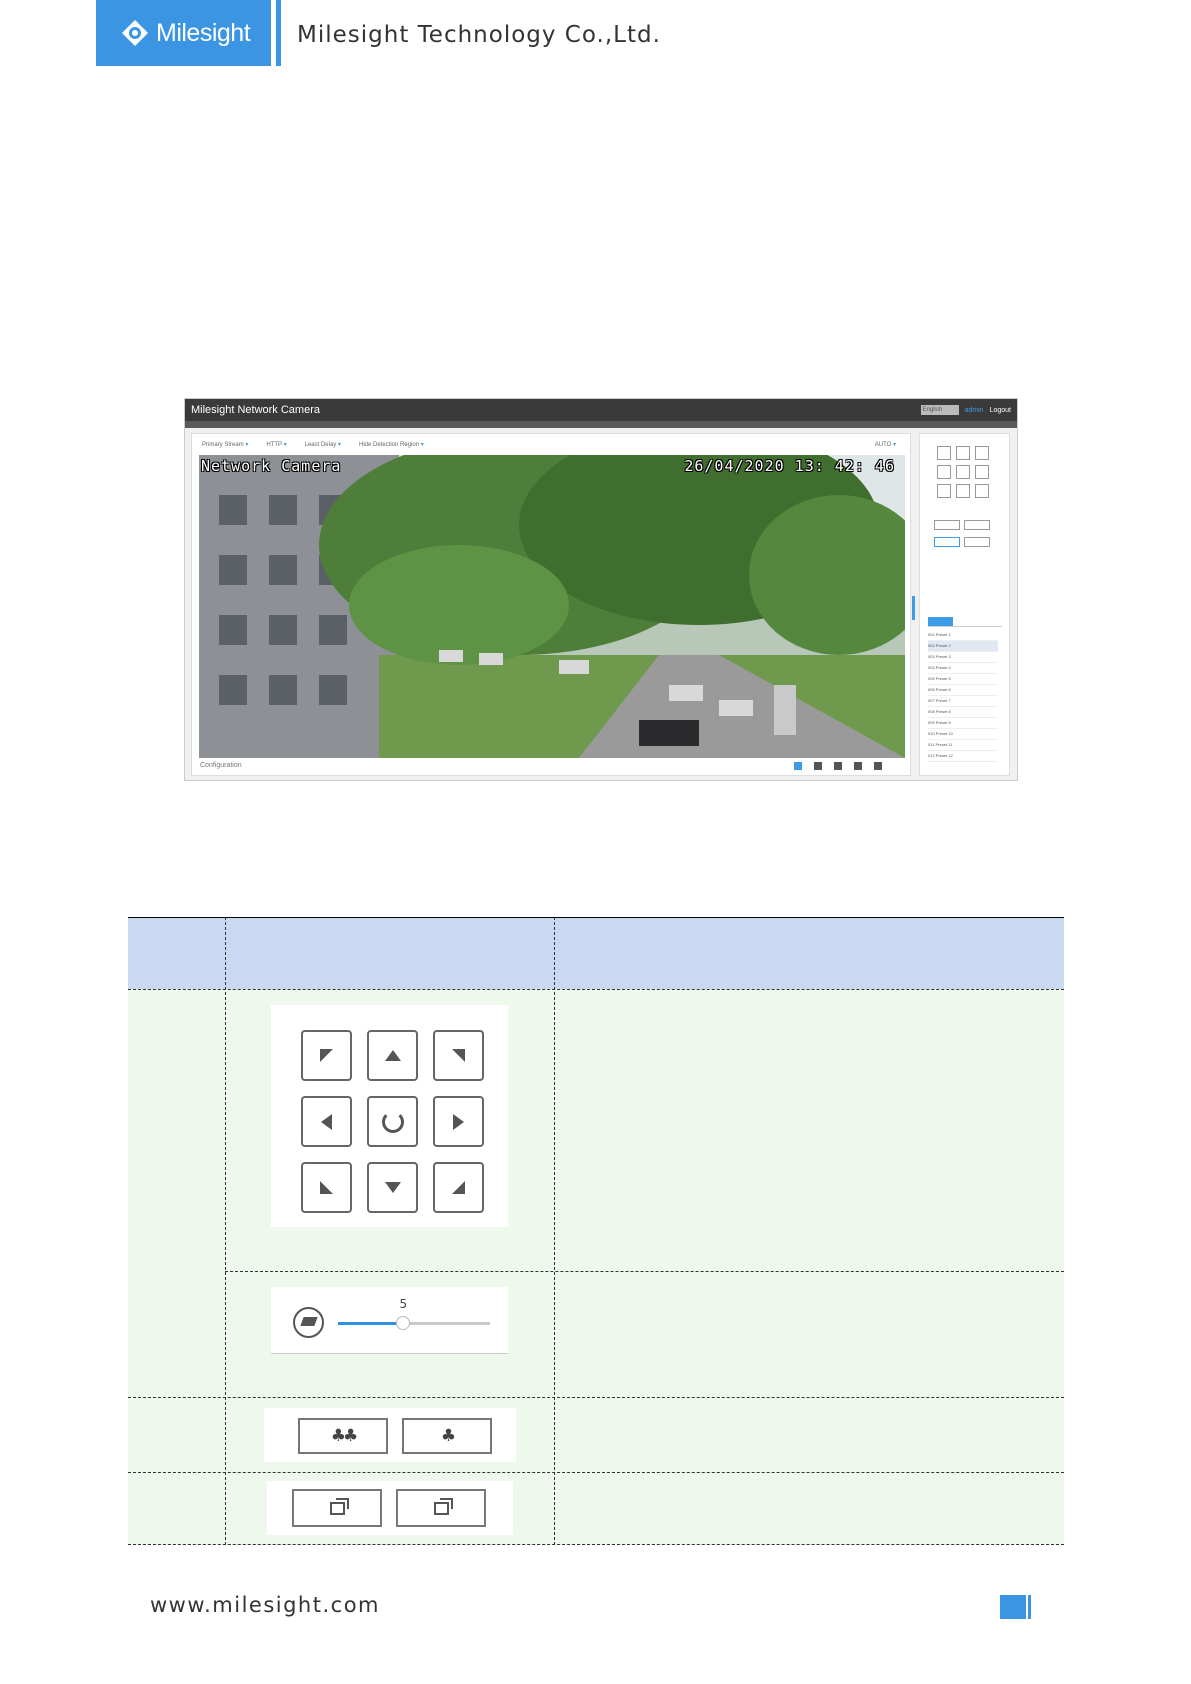 This screenshot has height=1684, width=1191. I want to click on preset-item: 002 Preset 2, so click(963, 646).